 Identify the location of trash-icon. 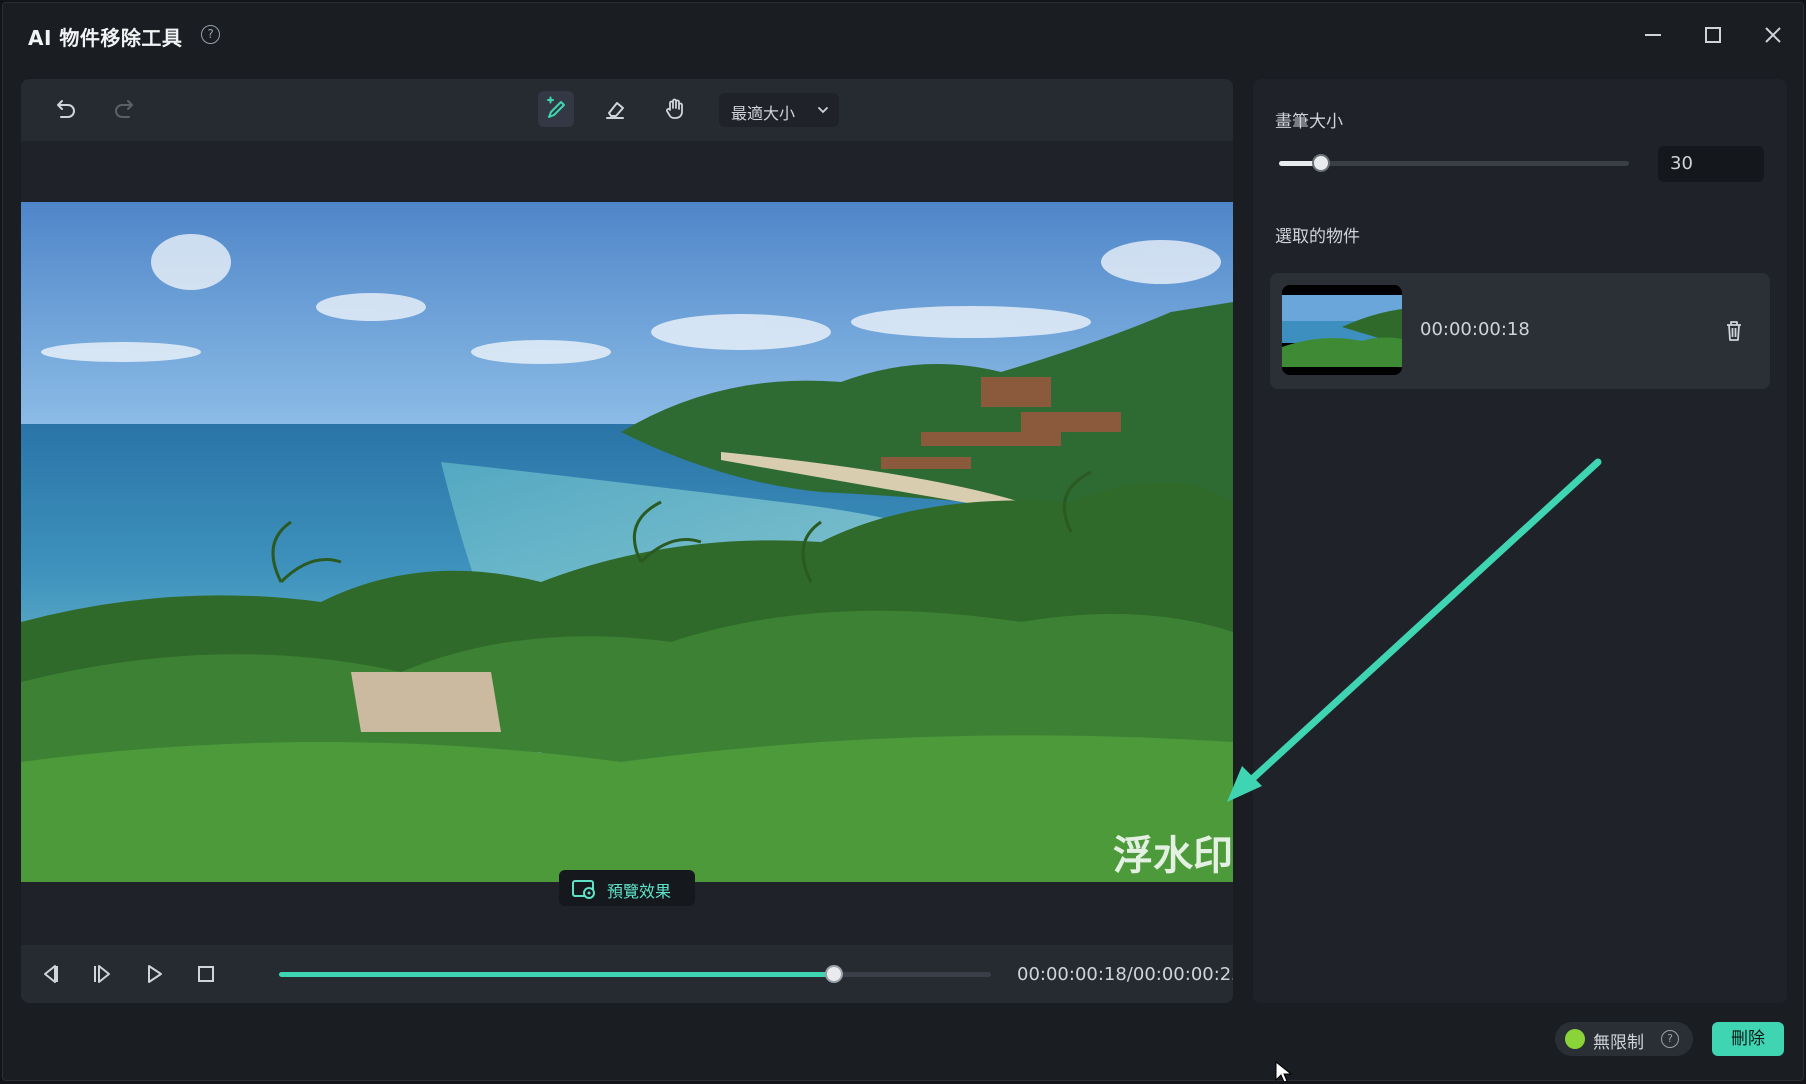
(1734, 331).